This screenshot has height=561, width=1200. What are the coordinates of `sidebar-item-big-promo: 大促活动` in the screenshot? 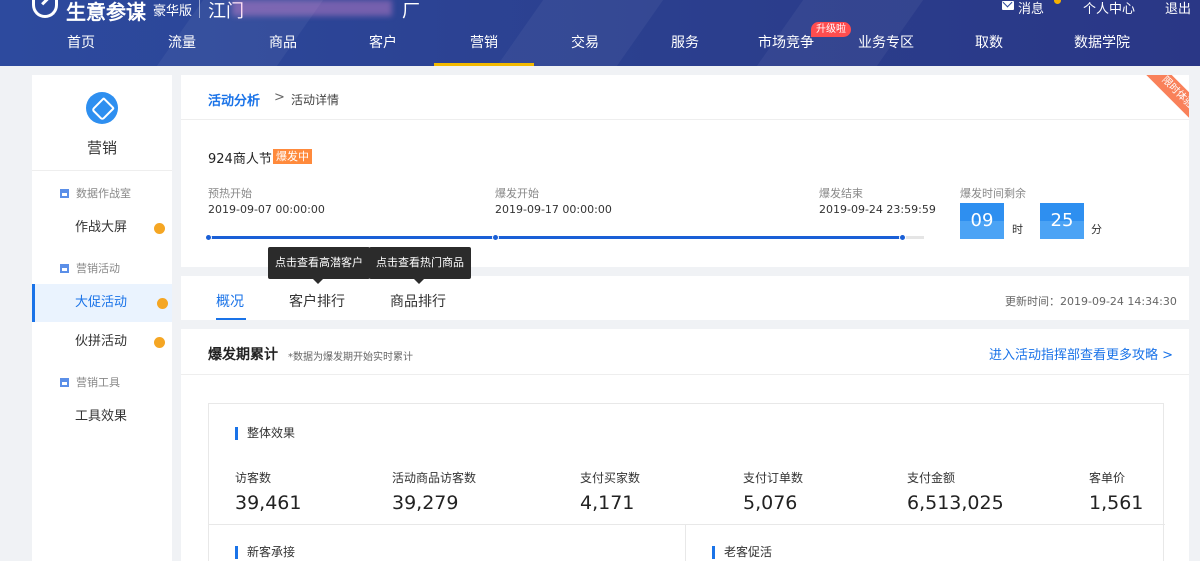 It's located at (102, 303).